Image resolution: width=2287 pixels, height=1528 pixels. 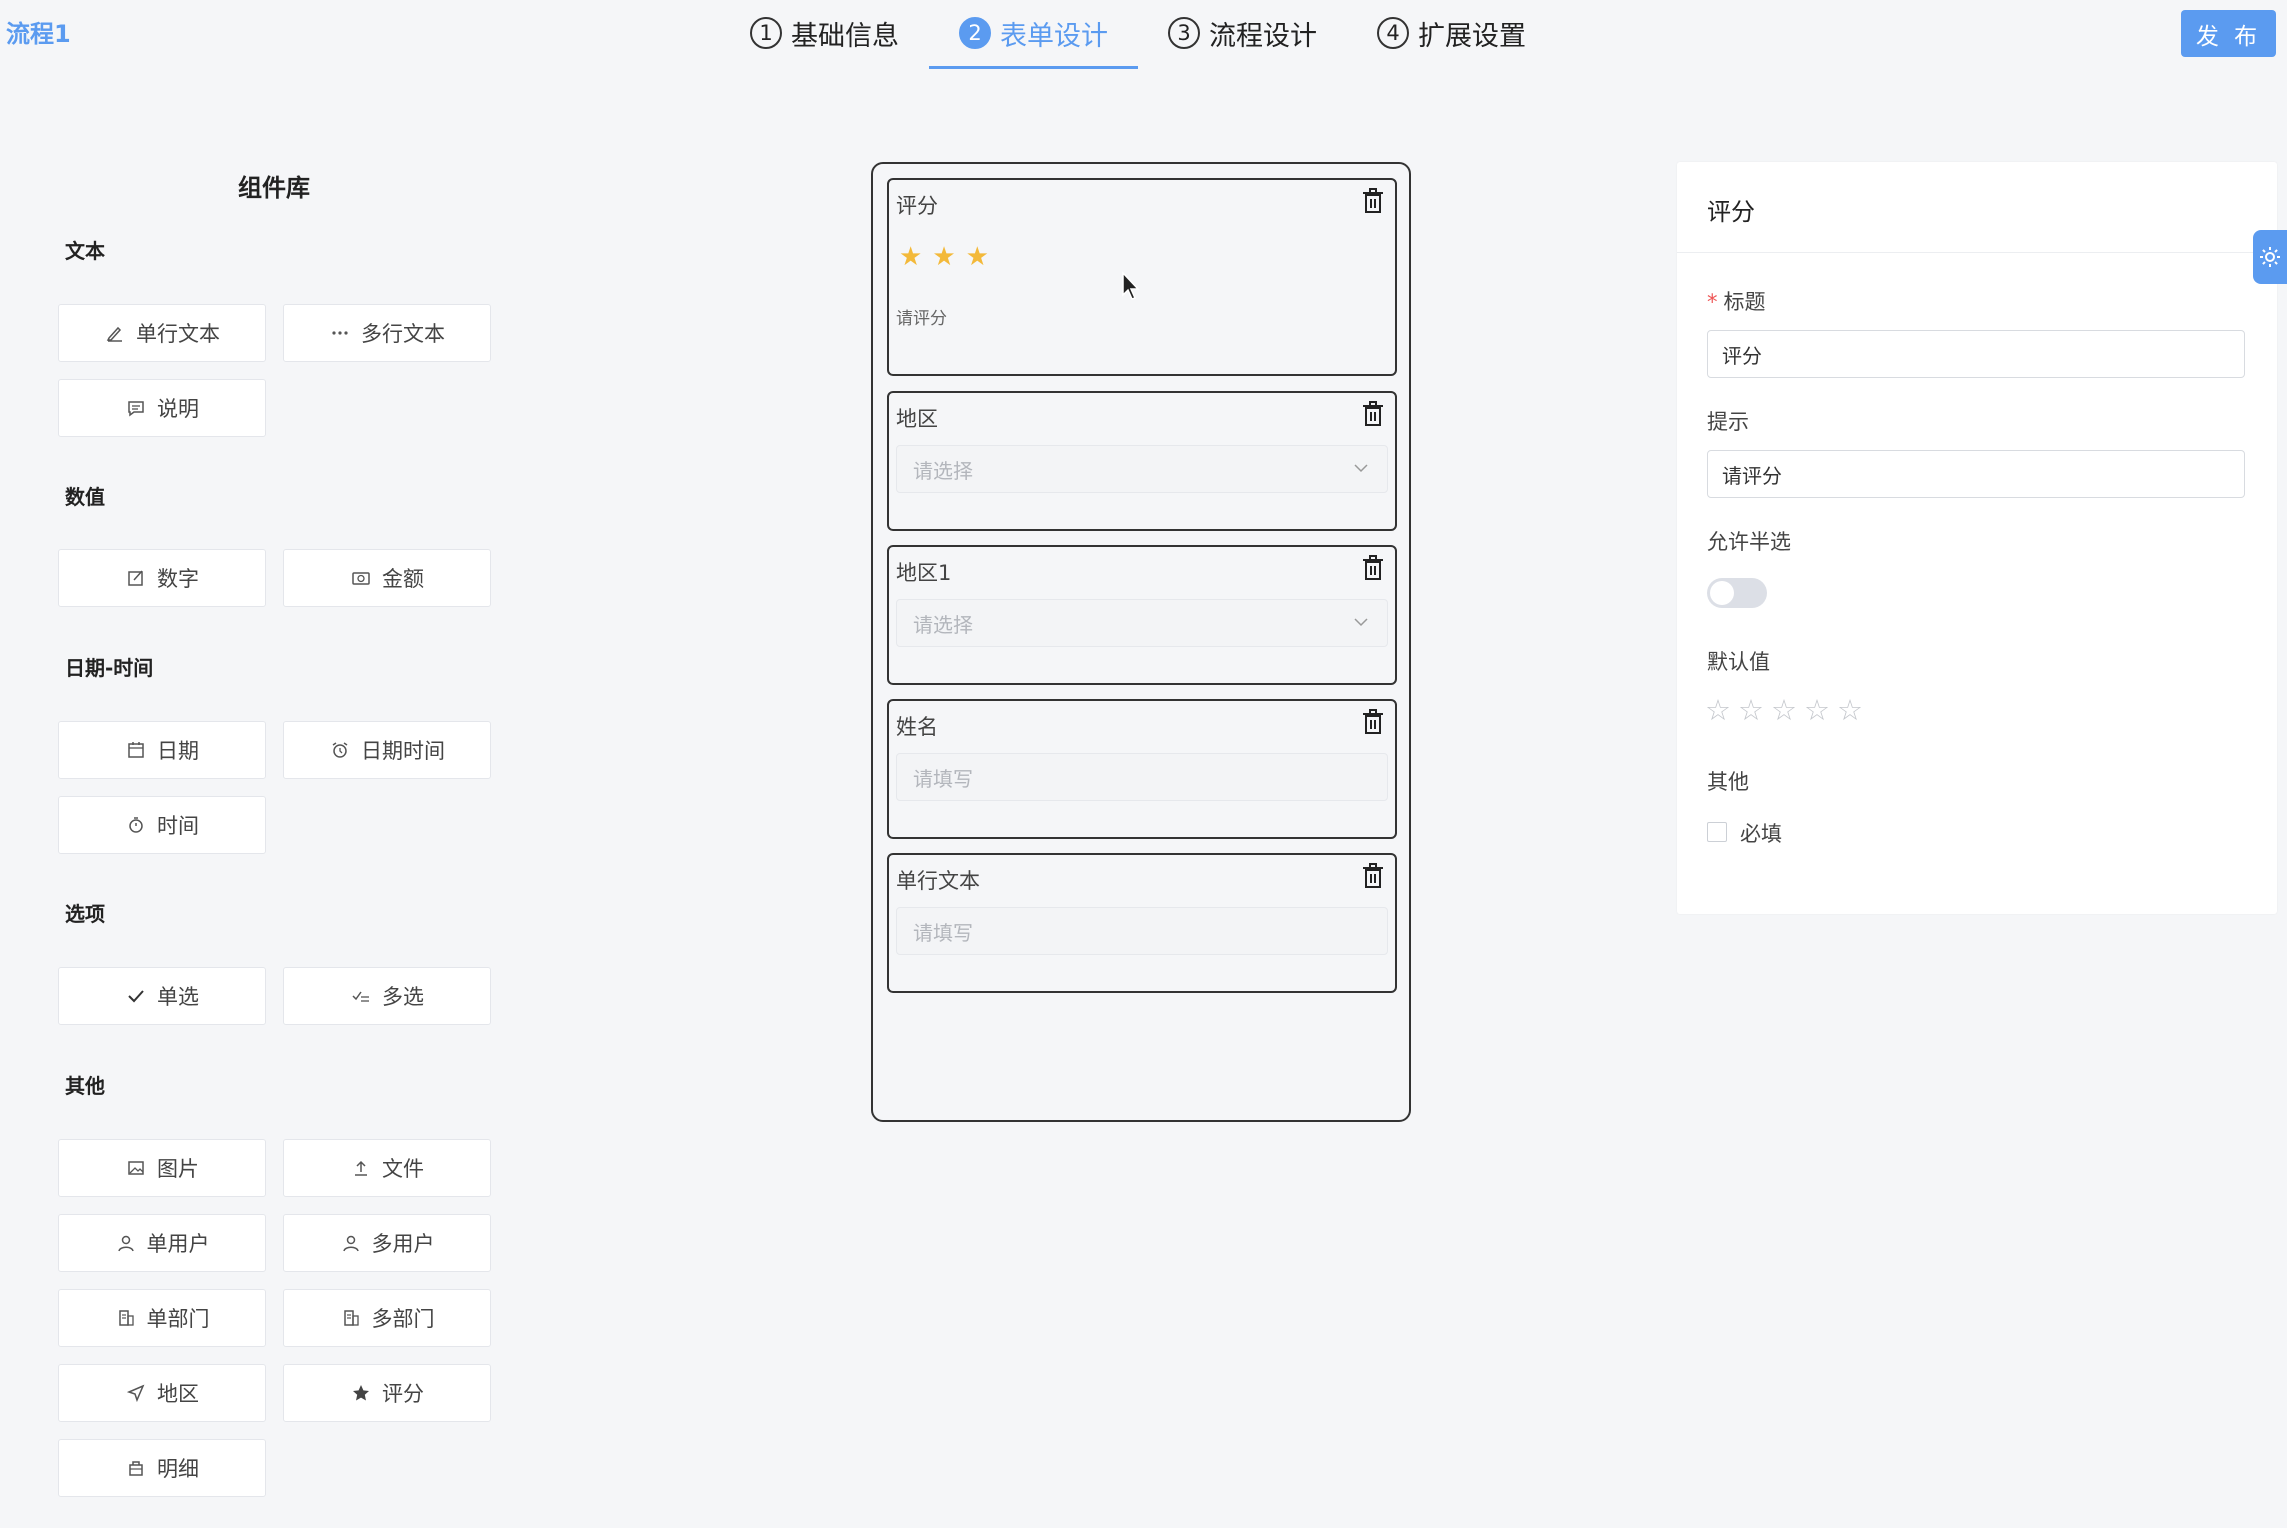 What do you see at coordinates (162, 1168) in the screenshot?
I see `component-picture: 图片` at bounding box center [162, 1168].